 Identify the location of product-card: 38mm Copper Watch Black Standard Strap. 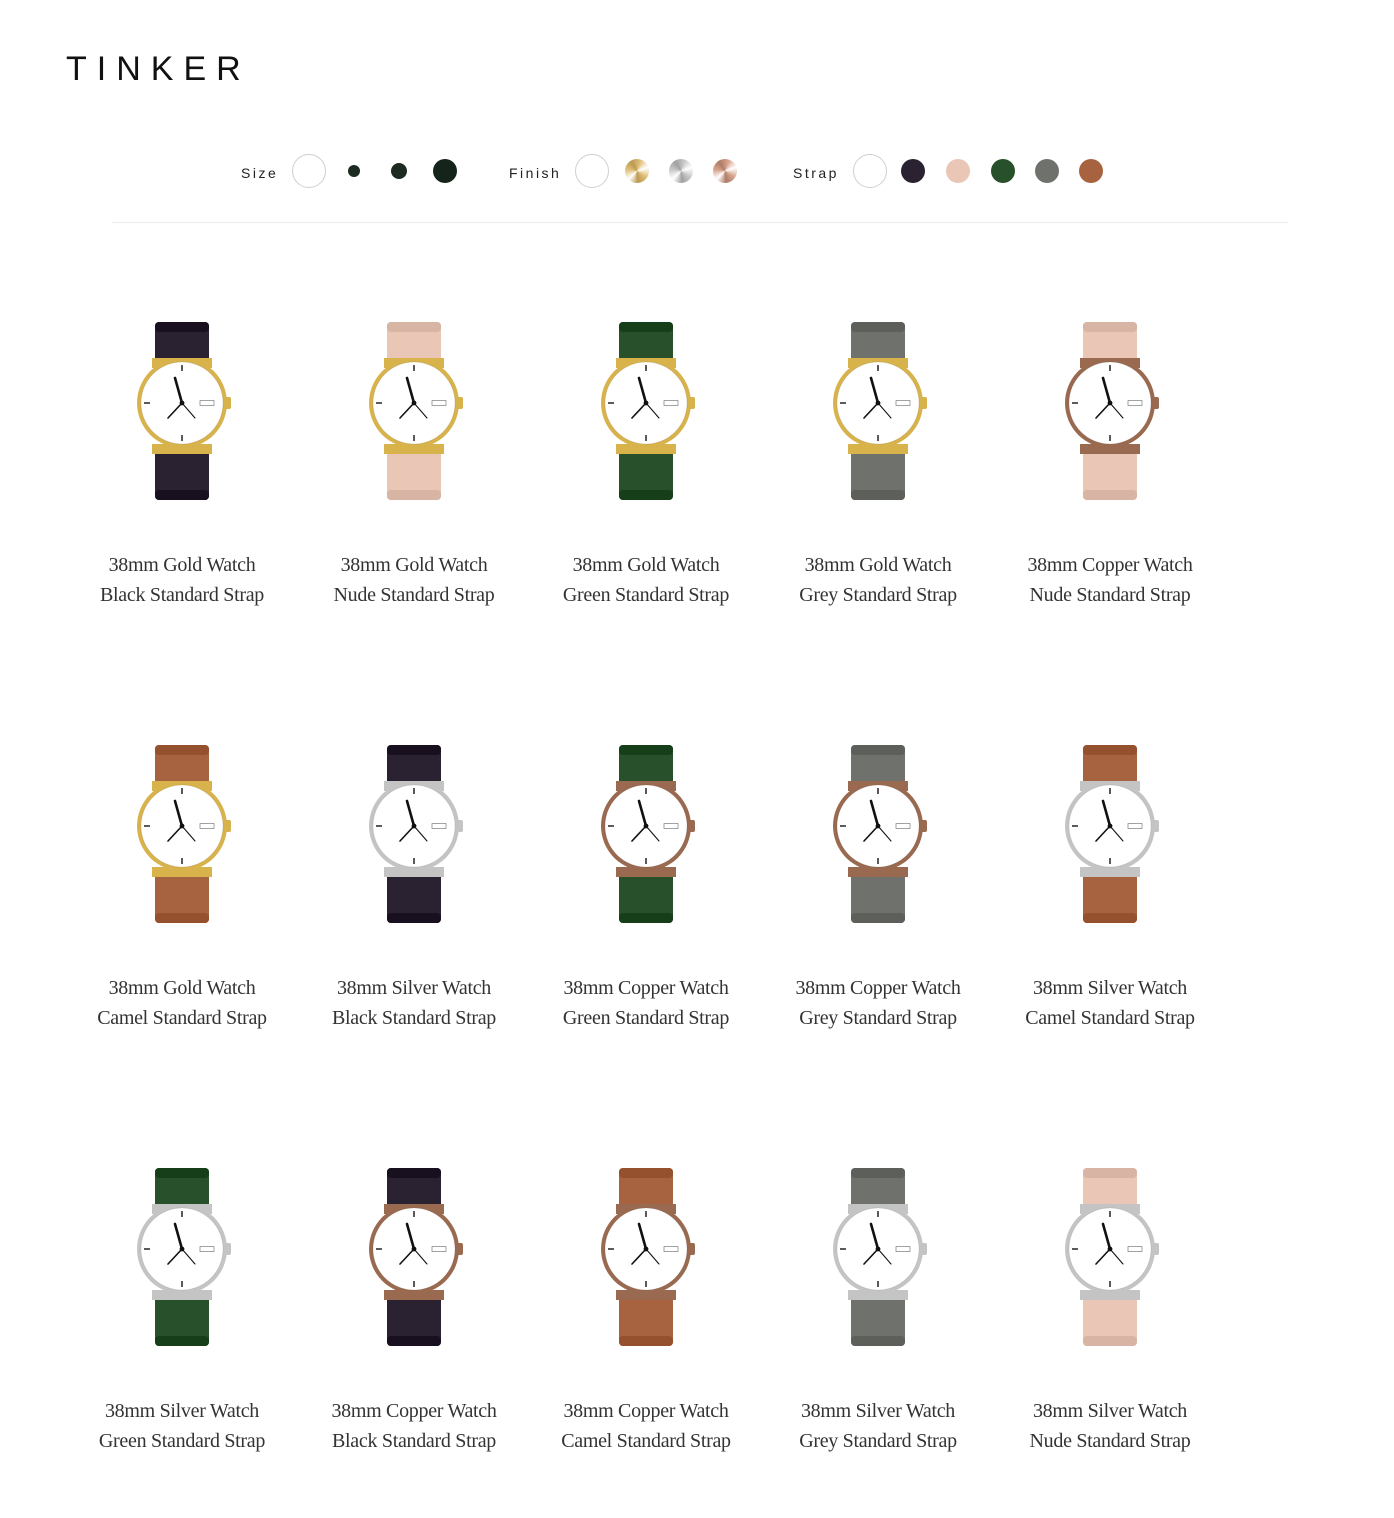
(414, 1314).